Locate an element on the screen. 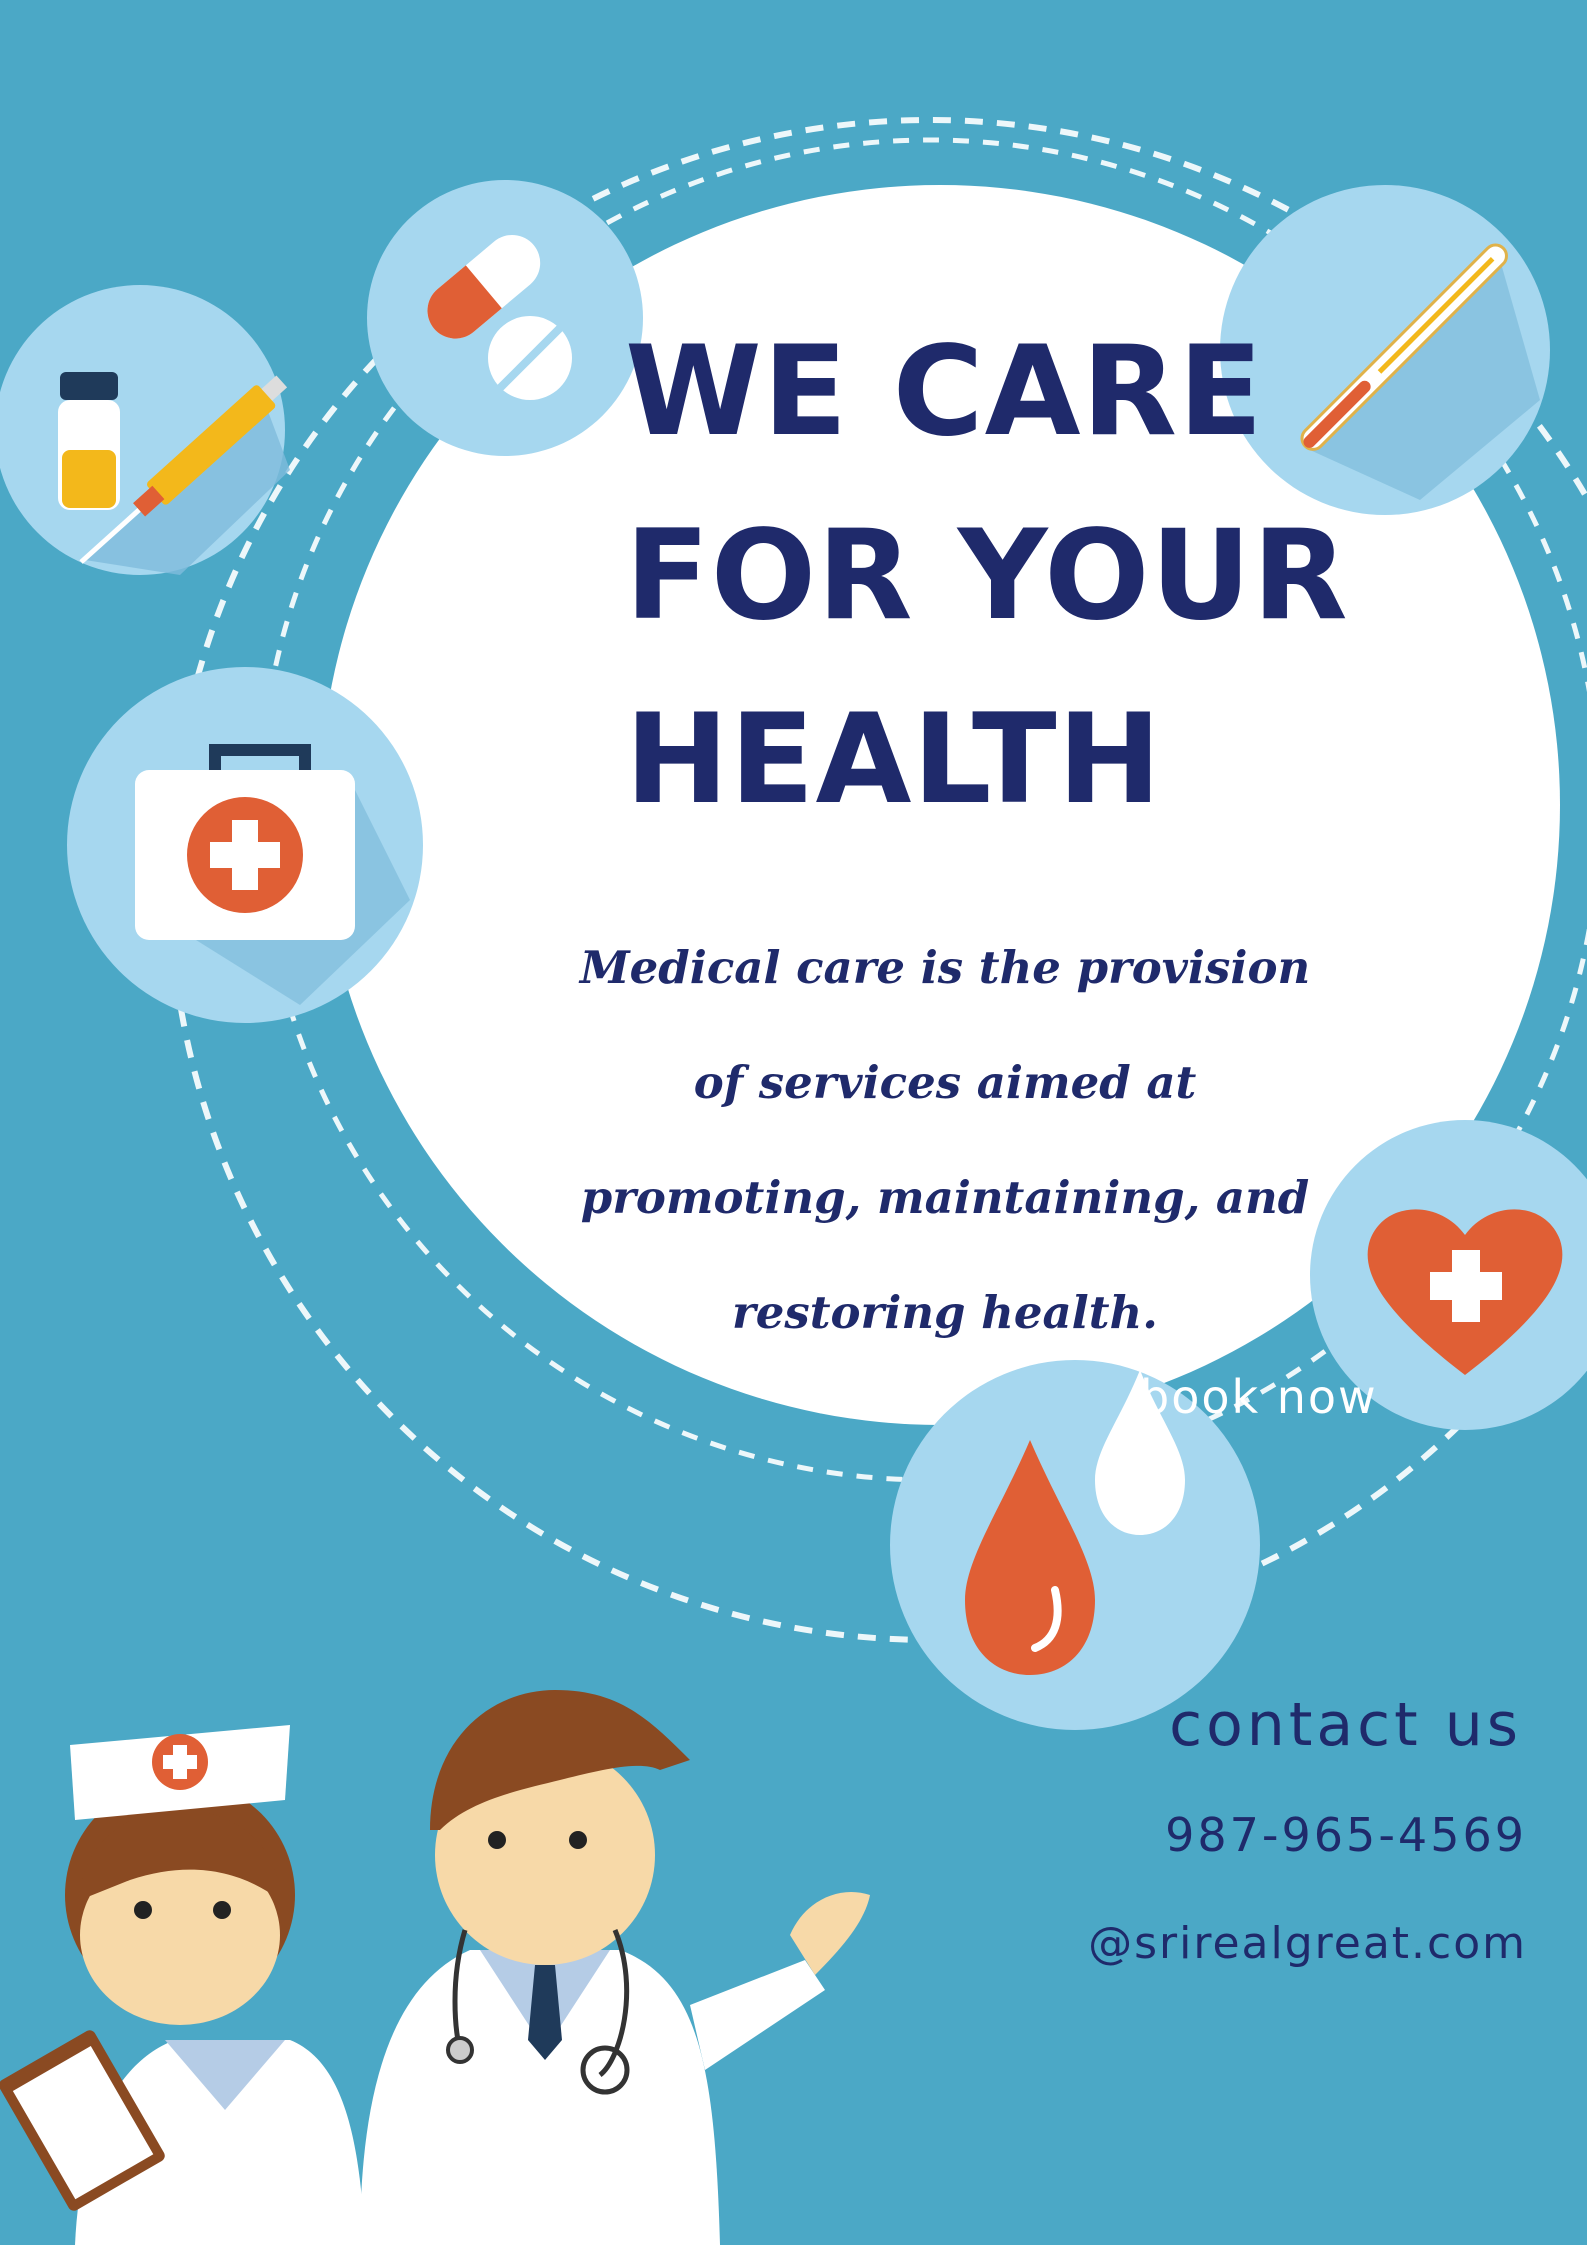  contact-email: @srirealgreat.com is located at coordinates (1307, 1943).